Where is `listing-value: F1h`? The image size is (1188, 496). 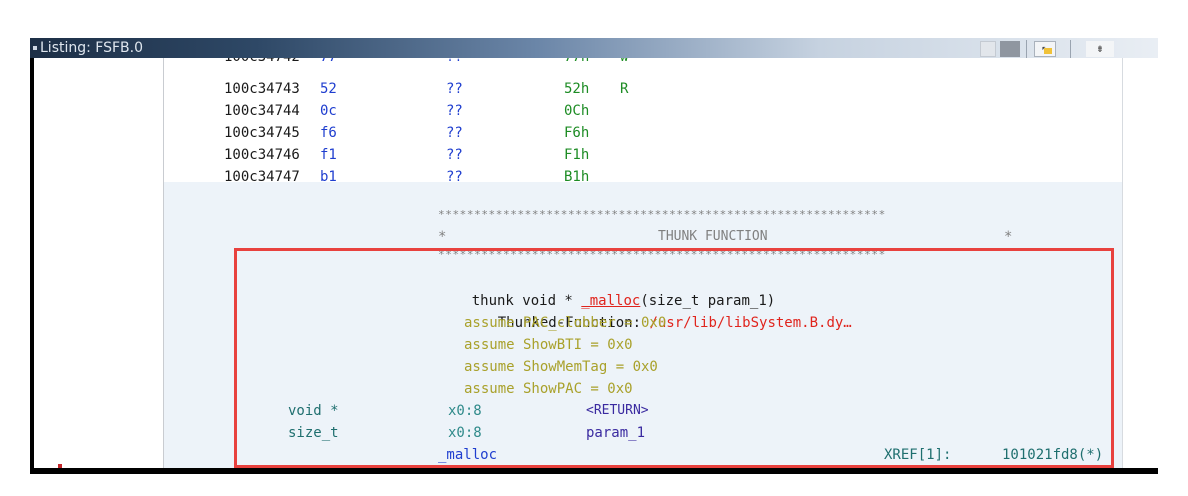 listing-value: F1h is located at coordinates (576, 155).